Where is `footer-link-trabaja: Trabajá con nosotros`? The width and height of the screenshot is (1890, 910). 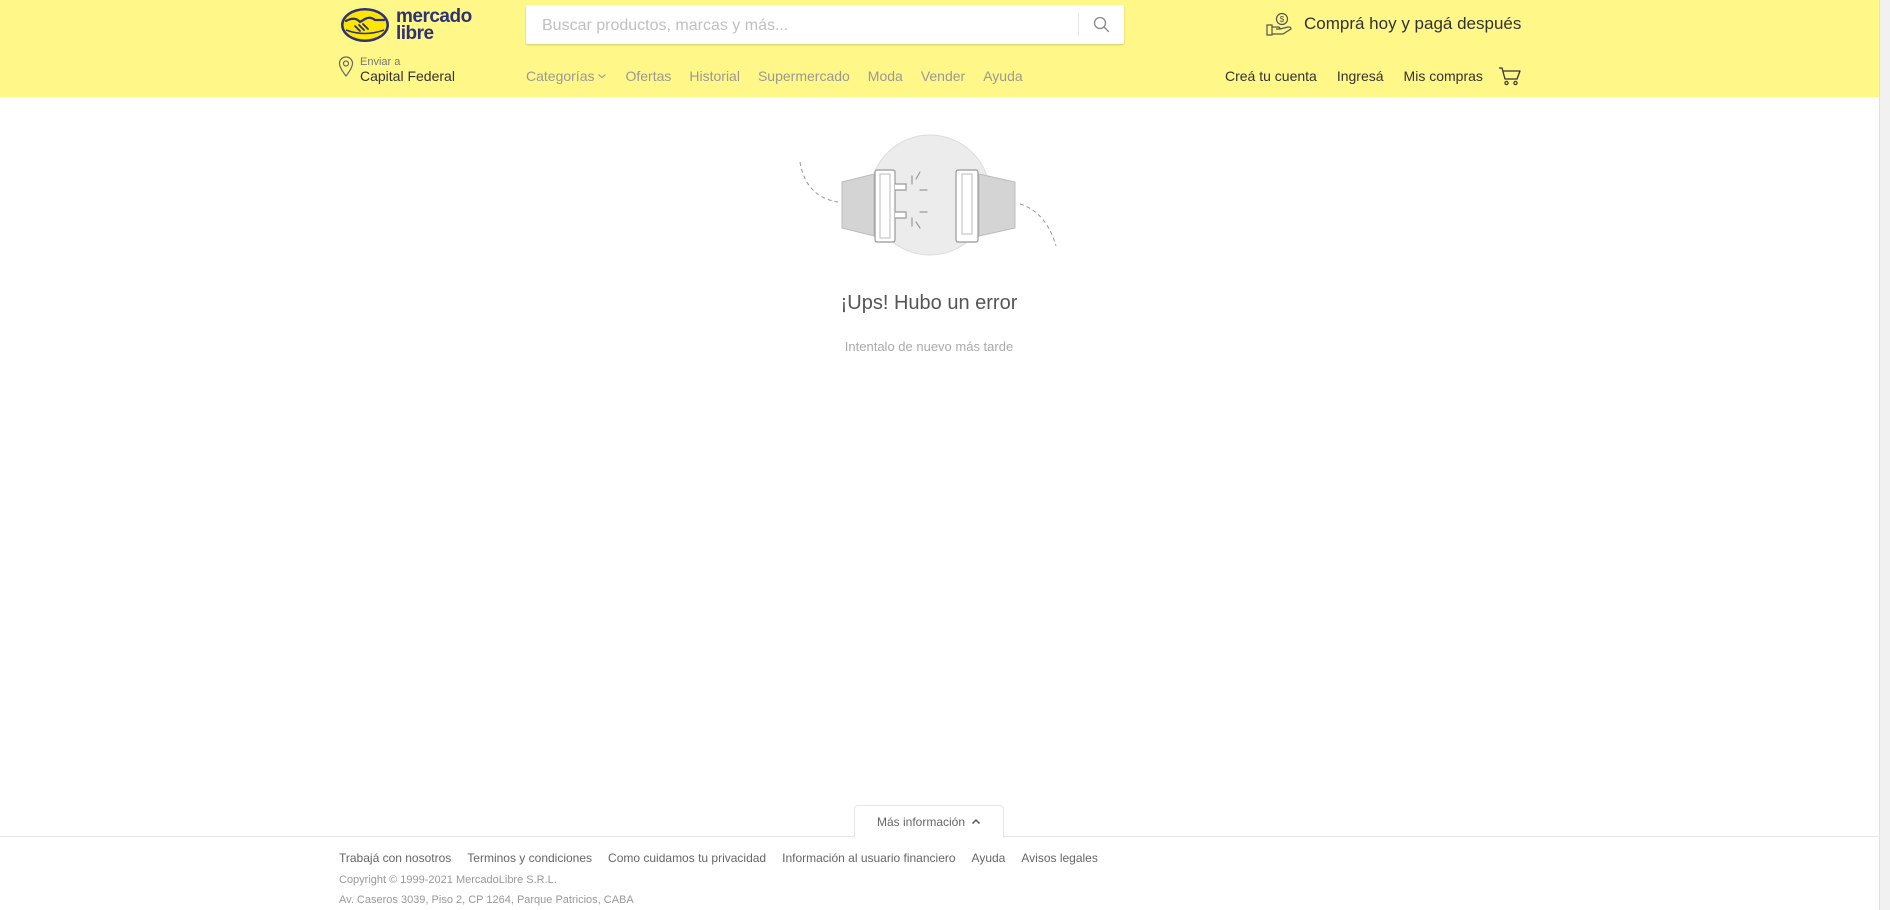 footer-link-trabaja: Trabajá con nosotros is located at coordinates (395, 858).